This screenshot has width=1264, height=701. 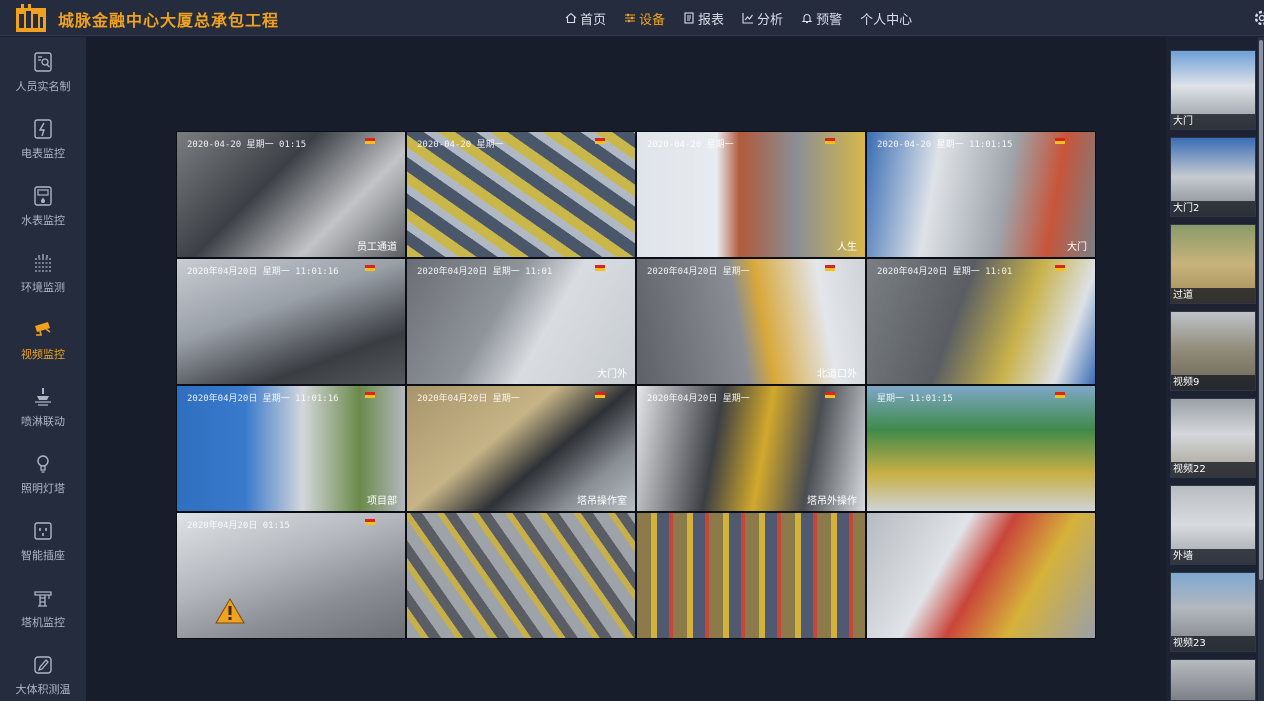 What do you see at coordinates (291, 448) in the screenshot?
I see `video-cell: 2020年04月20日 星期一 11:01:16 项目部` at bounding box center [291, 448].